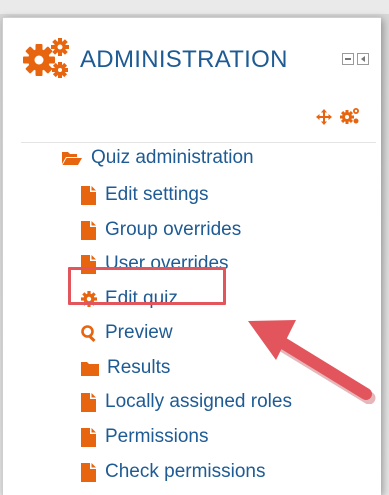 Image resolution: width=389 pixels, height=495 pixels. Describe the element at coordinates (350, 116) in the screenshot. I see `block-actions-gear-icon` at that location.